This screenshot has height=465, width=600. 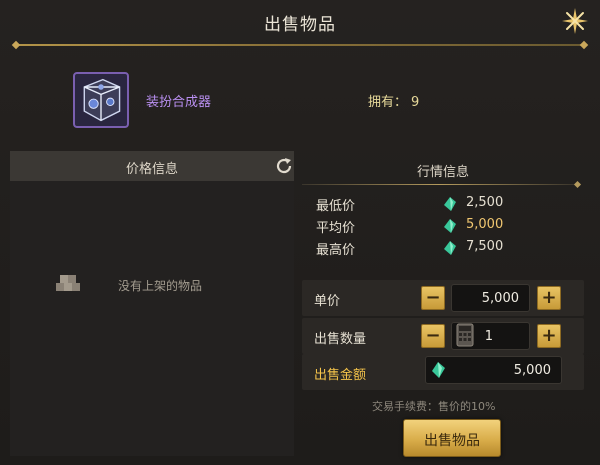 What do you see at coordinates (388, 102) in the screenshot?
I see `owned-label: 拥有：` at bounding box center [388, 102].